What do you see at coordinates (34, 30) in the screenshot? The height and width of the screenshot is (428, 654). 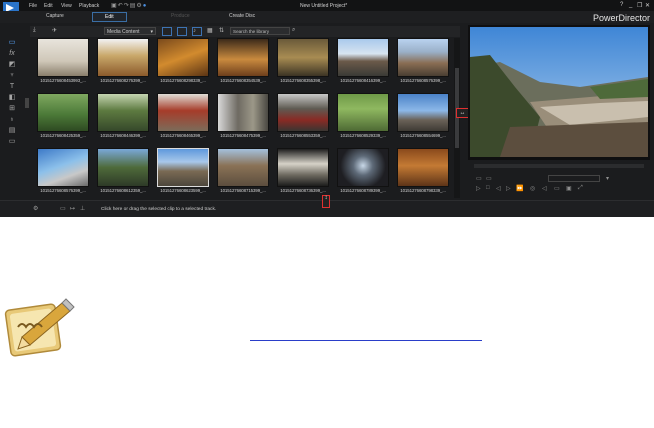 I see `import-icon: ⤓` at bounding box center [34, 30].